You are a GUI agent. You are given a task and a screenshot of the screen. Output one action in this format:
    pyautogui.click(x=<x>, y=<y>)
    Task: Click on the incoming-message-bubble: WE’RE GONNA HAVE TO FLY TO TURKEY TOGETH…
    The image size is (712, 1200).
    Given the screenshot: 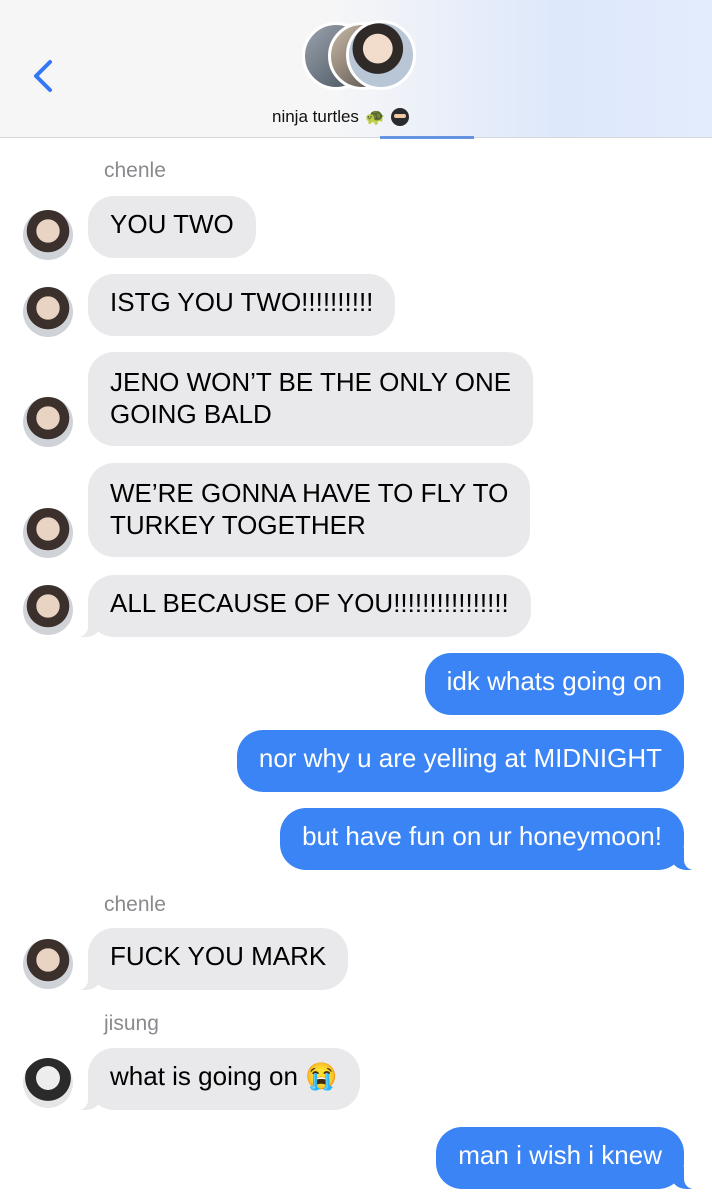 What is the action you would take?
    pyautogui.click(x=309, y=510)
    